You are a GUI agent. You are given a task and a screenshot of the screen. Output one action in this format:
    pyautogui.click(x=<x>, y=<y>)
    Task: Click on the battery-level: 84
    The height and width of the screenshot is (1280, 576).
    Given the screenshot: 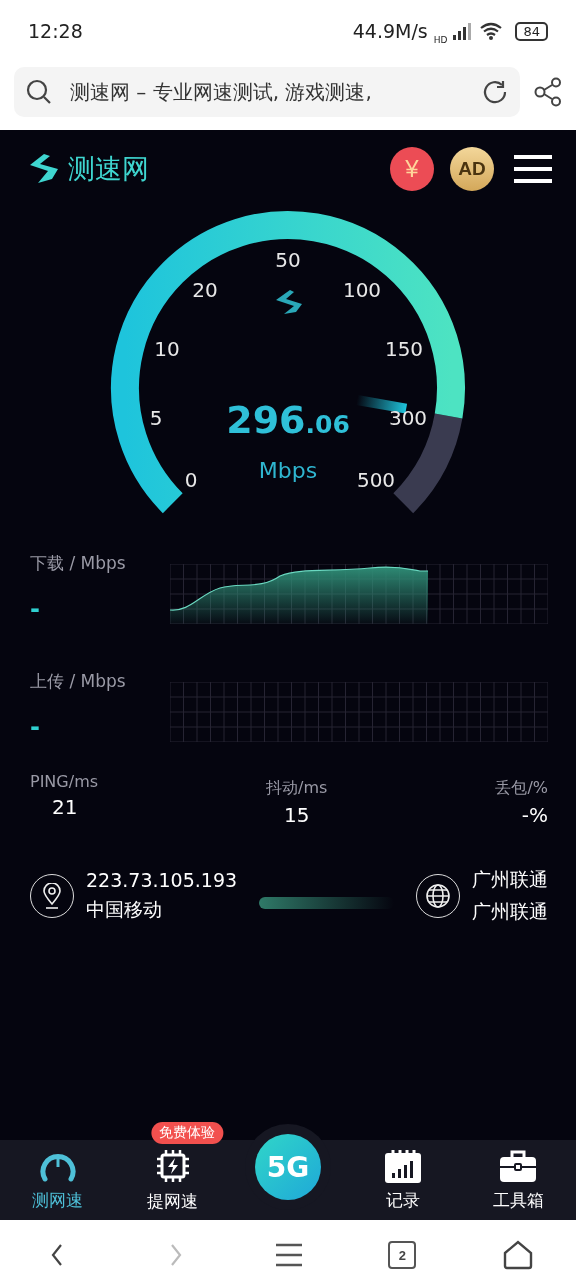 What is the action you would take?
    pyautogui.click(x=531, y=31)
    